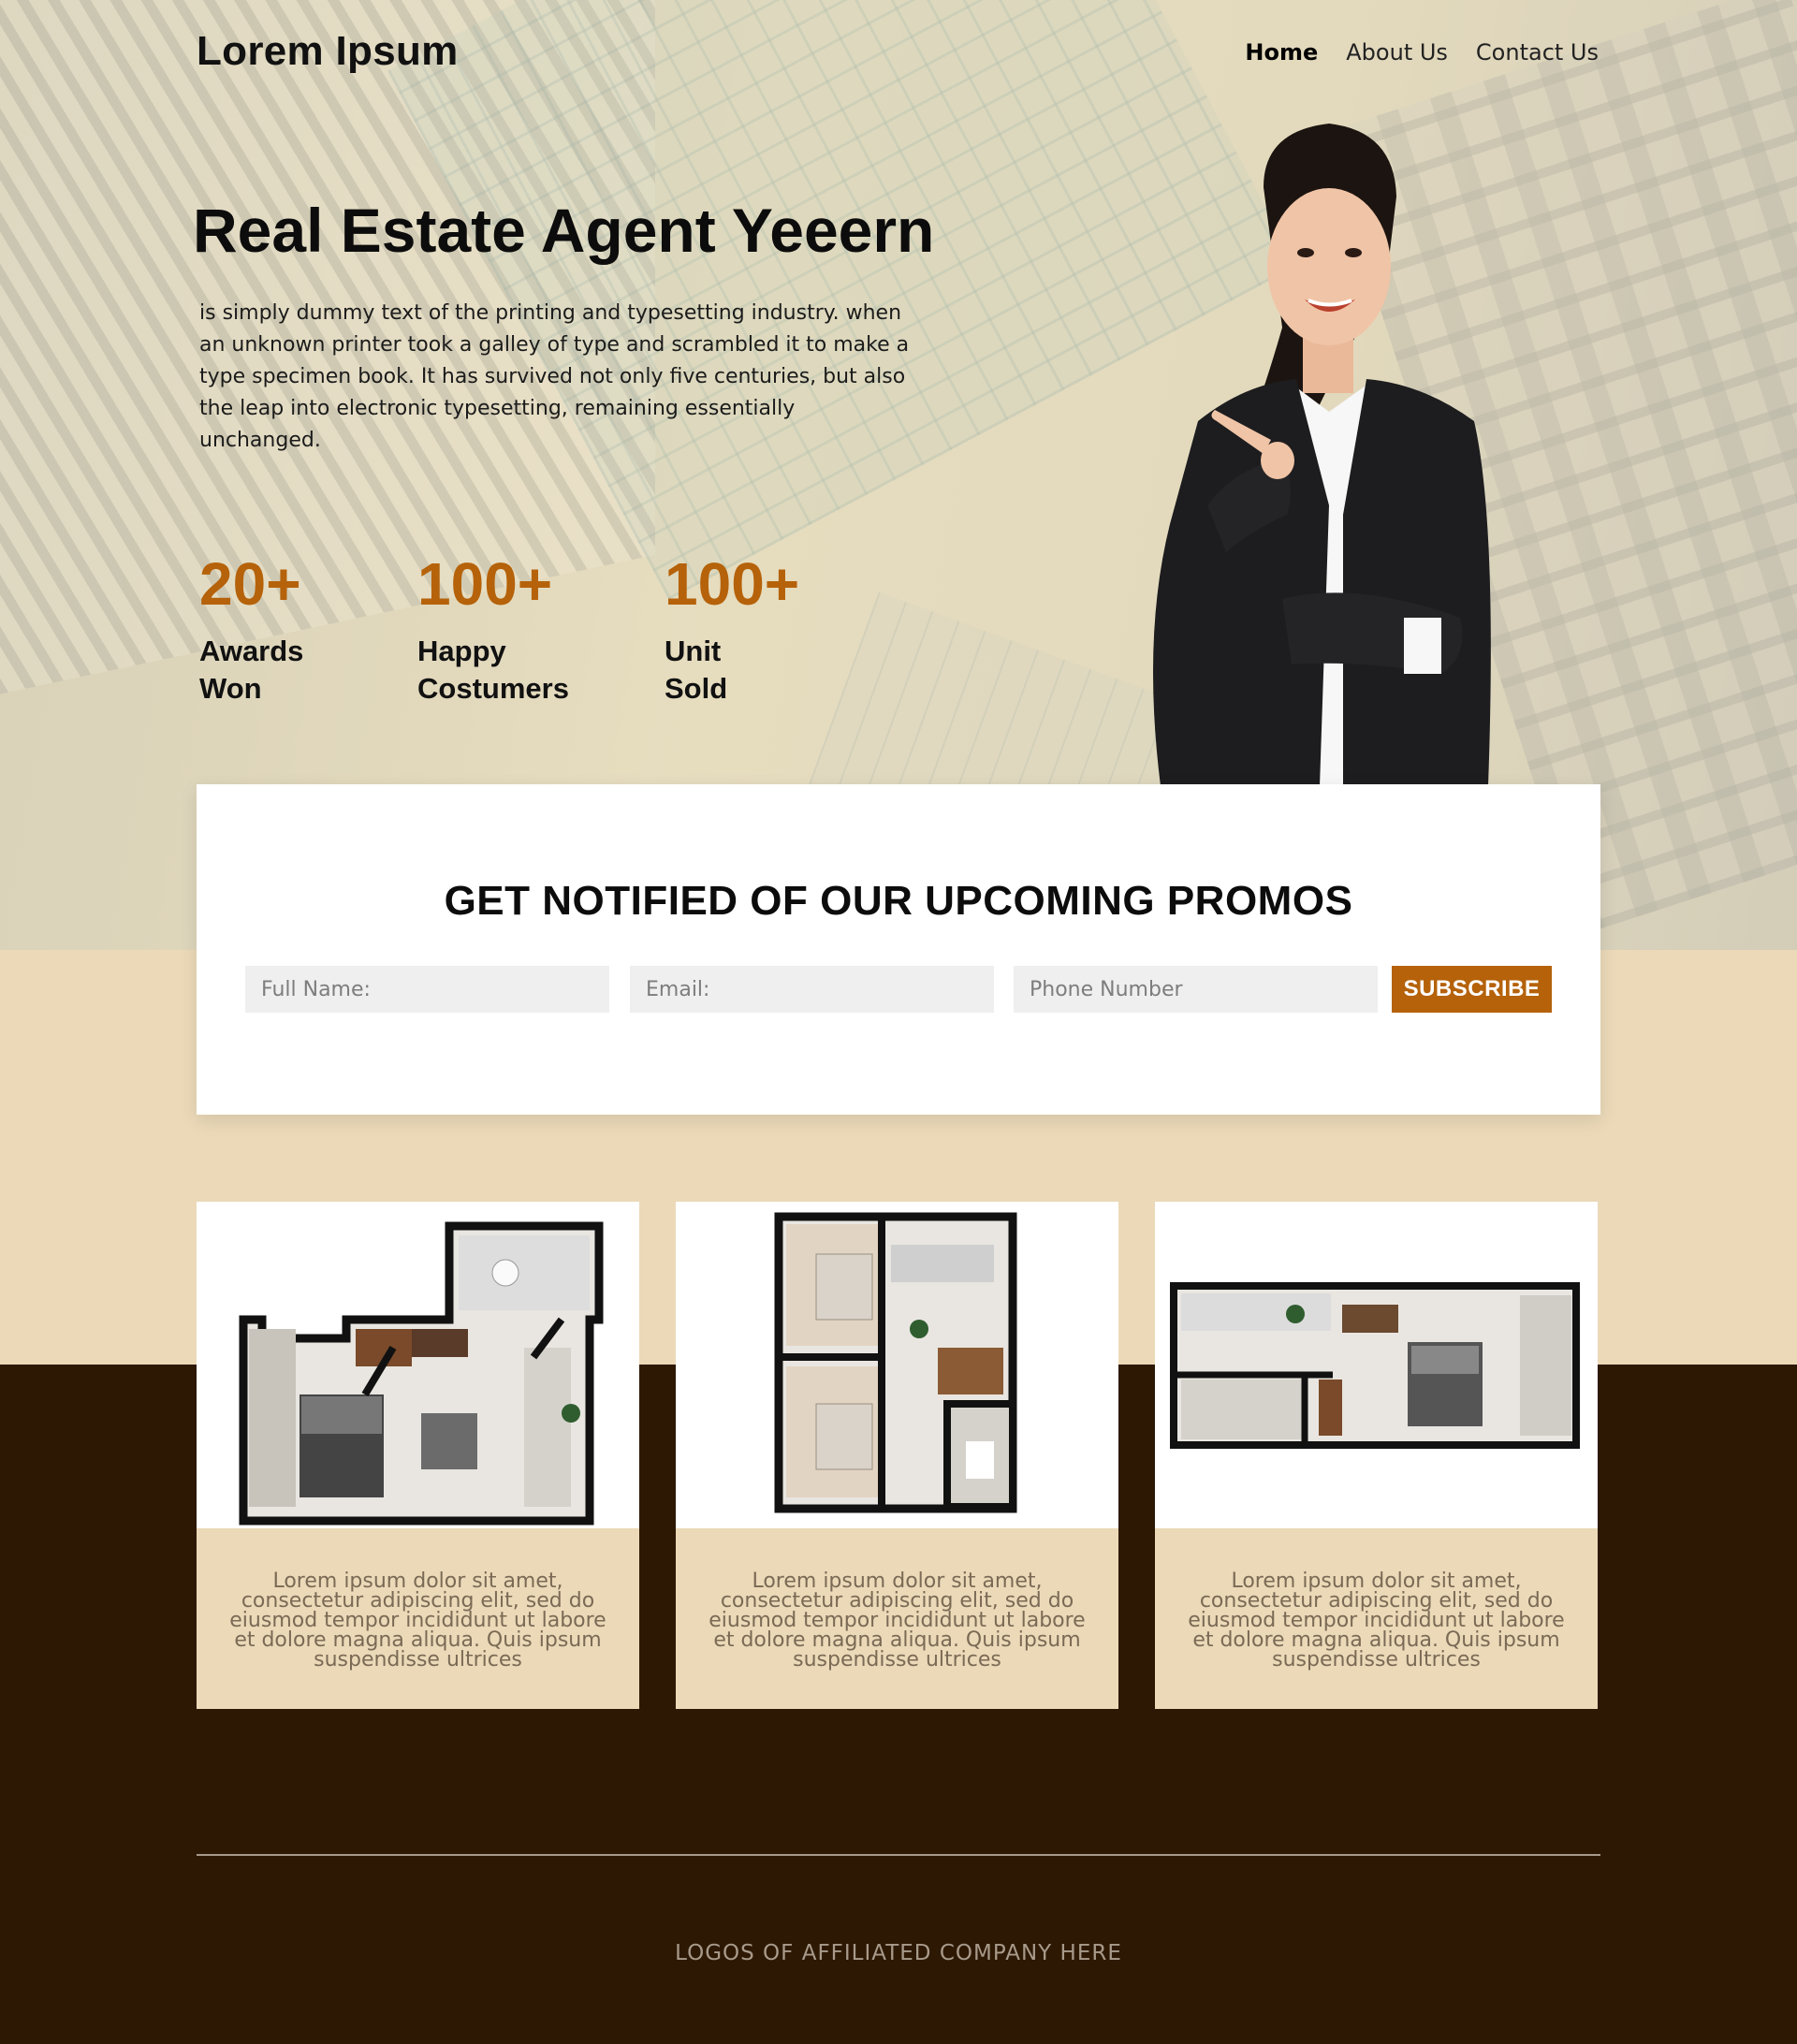  What do you see at coordinates (251, 651) in the screenshot?
I see `stat-label-line: Awards` at bounding box center [251, 651].